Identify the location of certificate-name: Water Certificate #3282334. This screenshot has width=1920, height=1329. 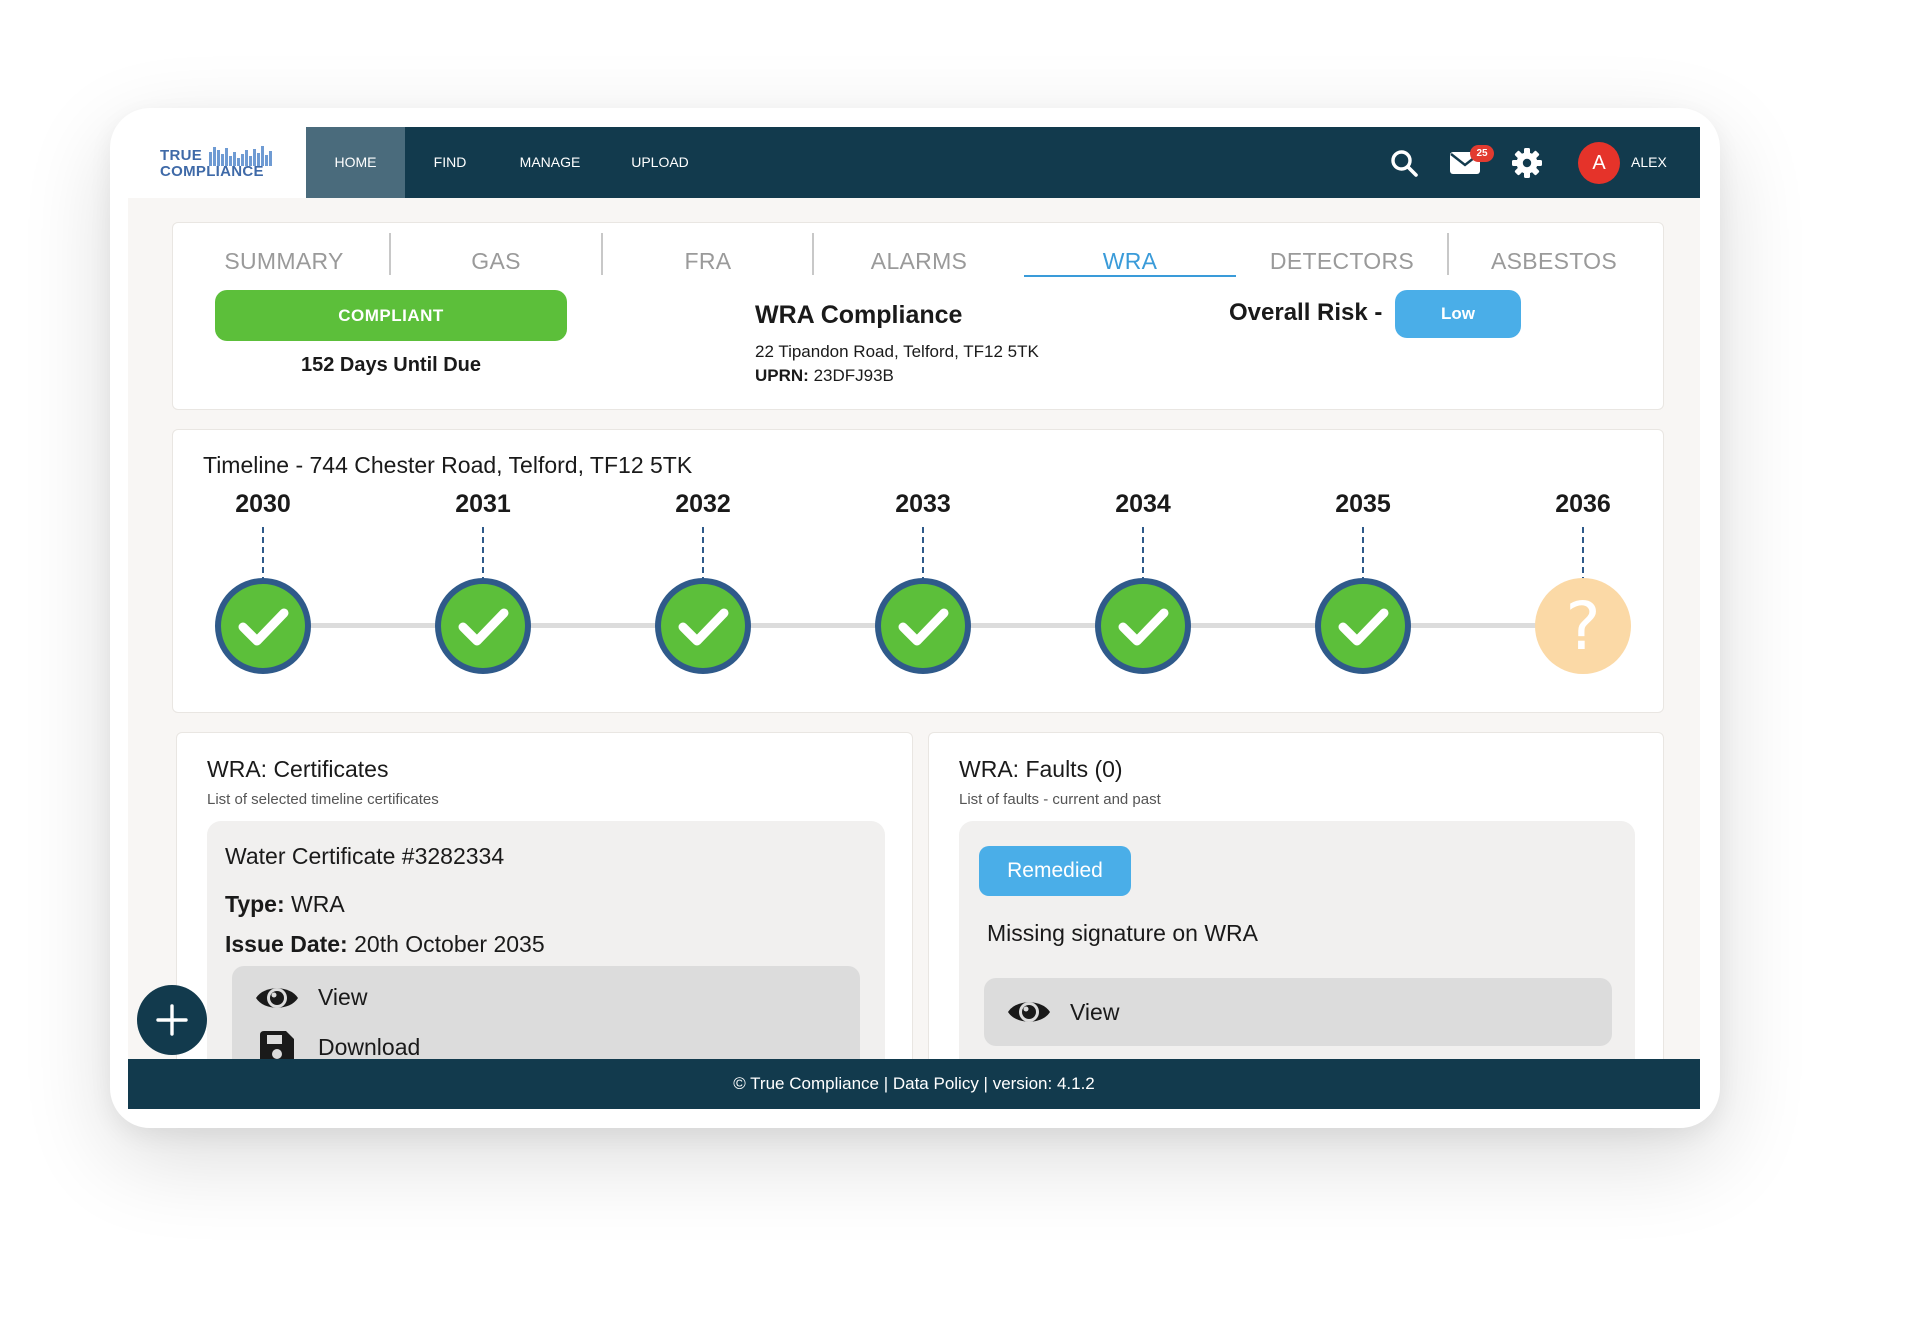
(365, 856).